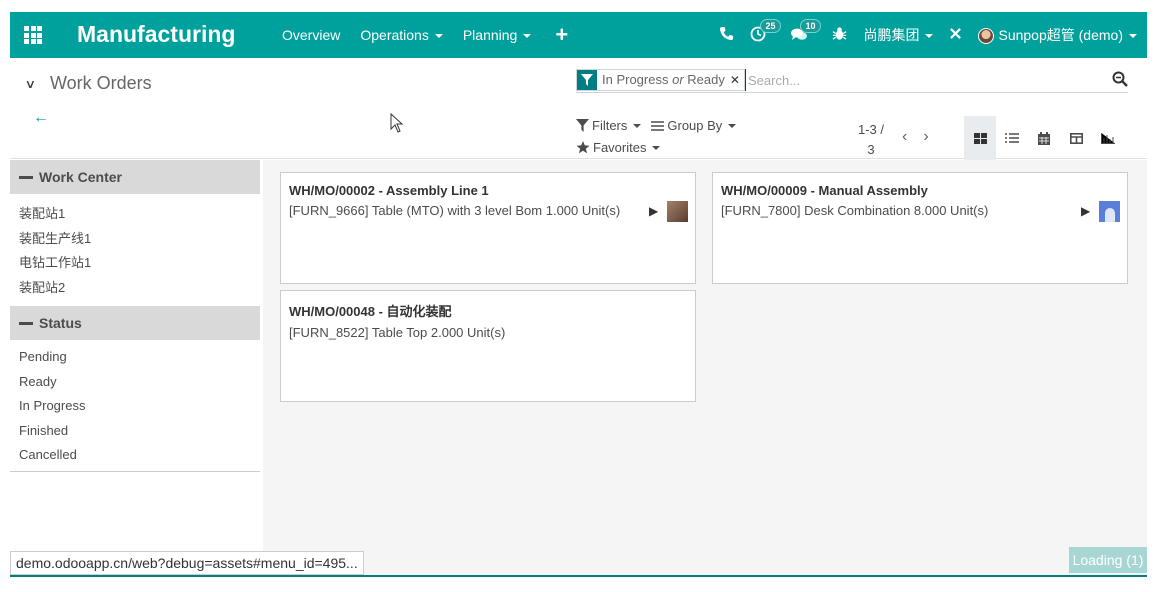 This screenshot has width=1160, height=592. What do you see at coordinates (135, 263) in the screenshot?
I see `work-center-item: 电钻工作站1` at bounding box center [135, 263].